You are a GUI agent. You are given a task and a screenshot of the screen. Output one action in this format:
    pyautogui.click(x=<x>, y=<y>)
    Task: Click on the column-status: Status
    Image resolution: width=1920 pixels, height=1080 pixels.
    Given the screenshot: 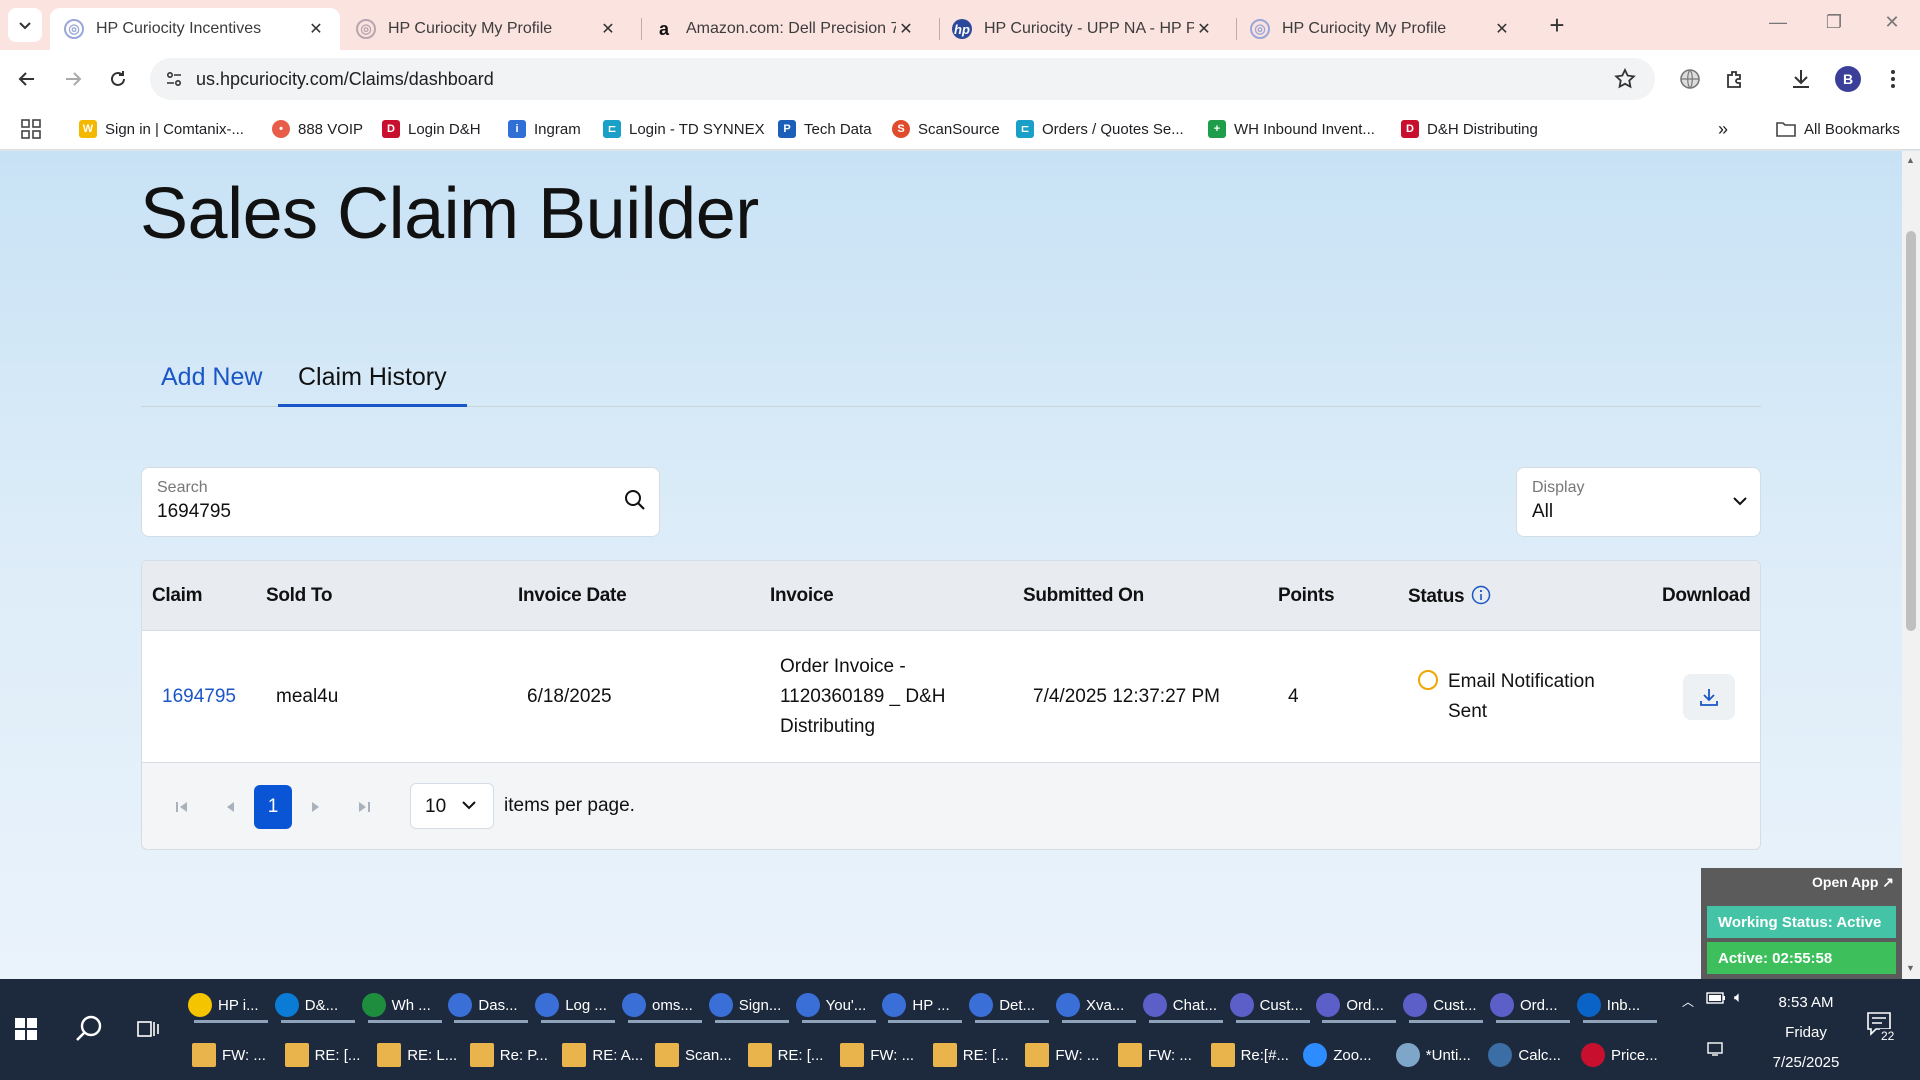 What is the action you would take?
    pyautogui.click(x=1449, y=596)
    